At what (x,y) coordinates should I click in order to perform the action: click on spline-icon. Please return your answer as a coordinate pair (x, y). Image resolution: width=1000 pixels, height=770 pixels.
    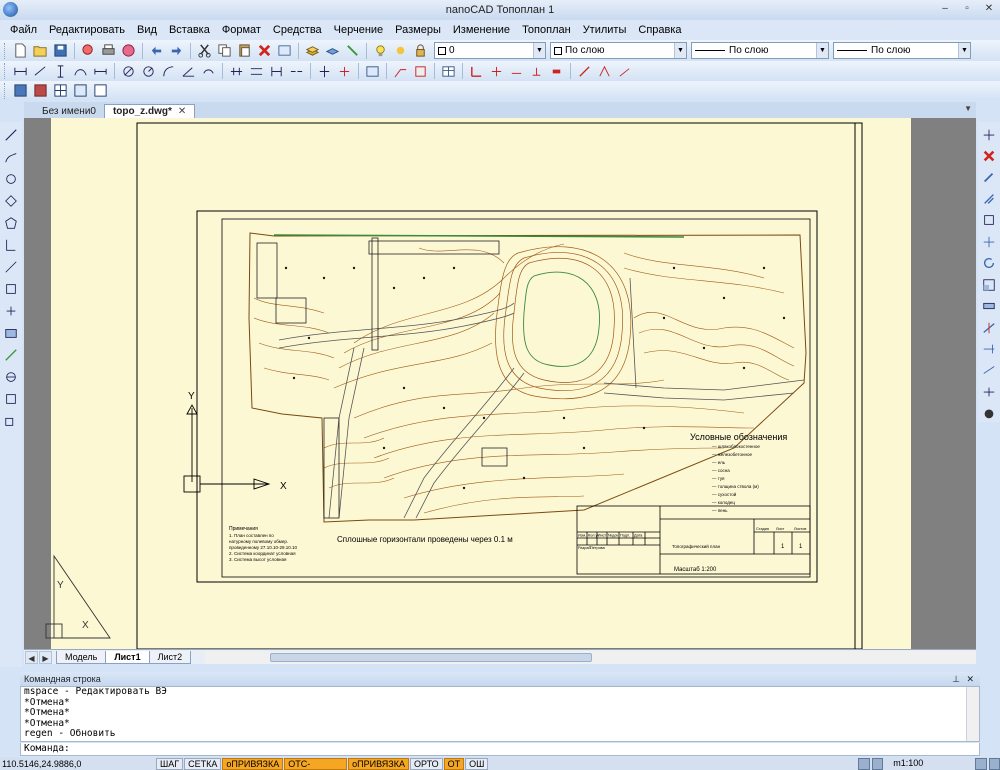
    Looking at the image, I should click on (11, 245).